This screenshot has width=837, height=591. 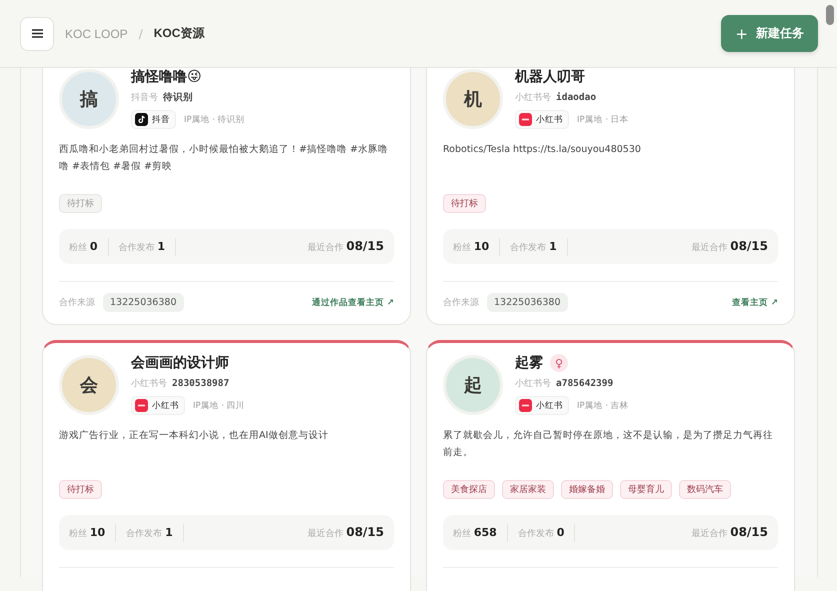 What do you see at coordinates (469, 489) in the screenshot?
I see `tag: 美食探店` at bounding box center [469, 489].